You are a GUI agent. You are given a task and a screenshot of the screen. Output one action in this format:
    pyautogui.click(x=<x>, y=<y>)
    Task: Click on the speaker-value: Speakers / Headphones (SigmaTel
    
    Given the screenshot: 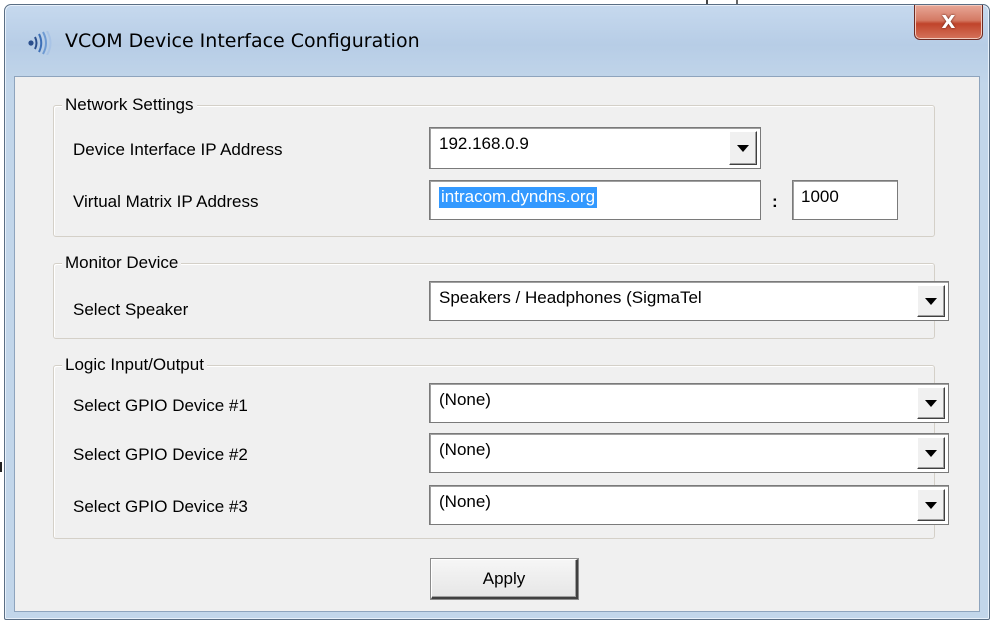 What is the action you would take?
    pyautogui.click(x=570, y=297)
    